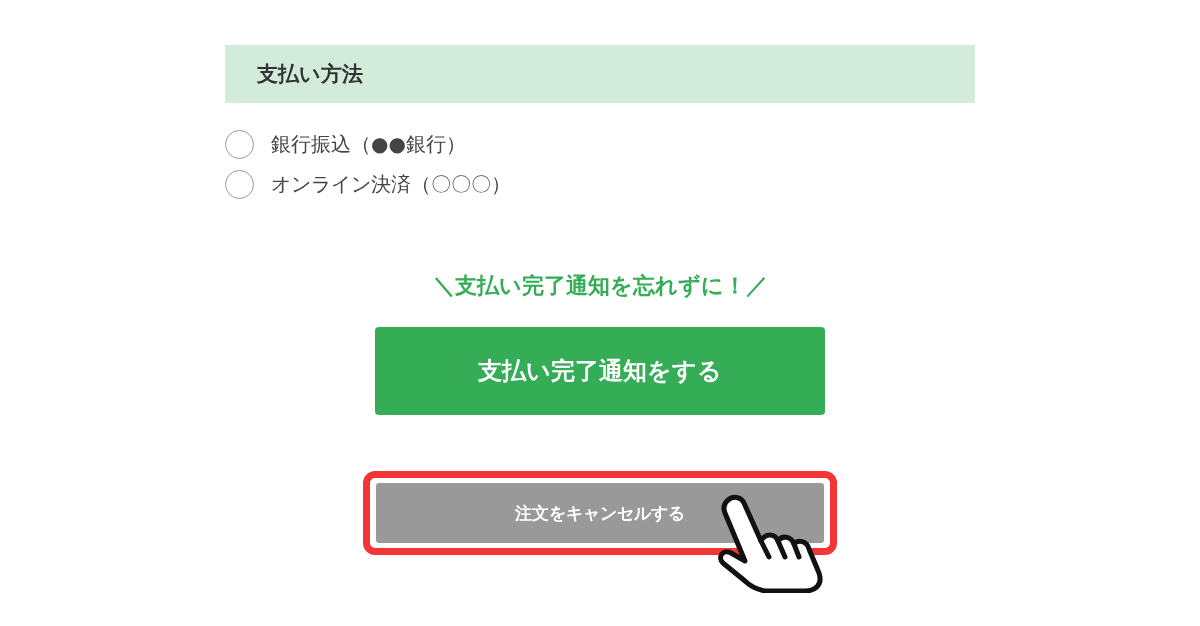 This screenshot has height=626, width=1200. Describe the element at coordinates (368, 144) in the screenshot. I see `option-label: 銀行振込（●●銀行）` at that location.